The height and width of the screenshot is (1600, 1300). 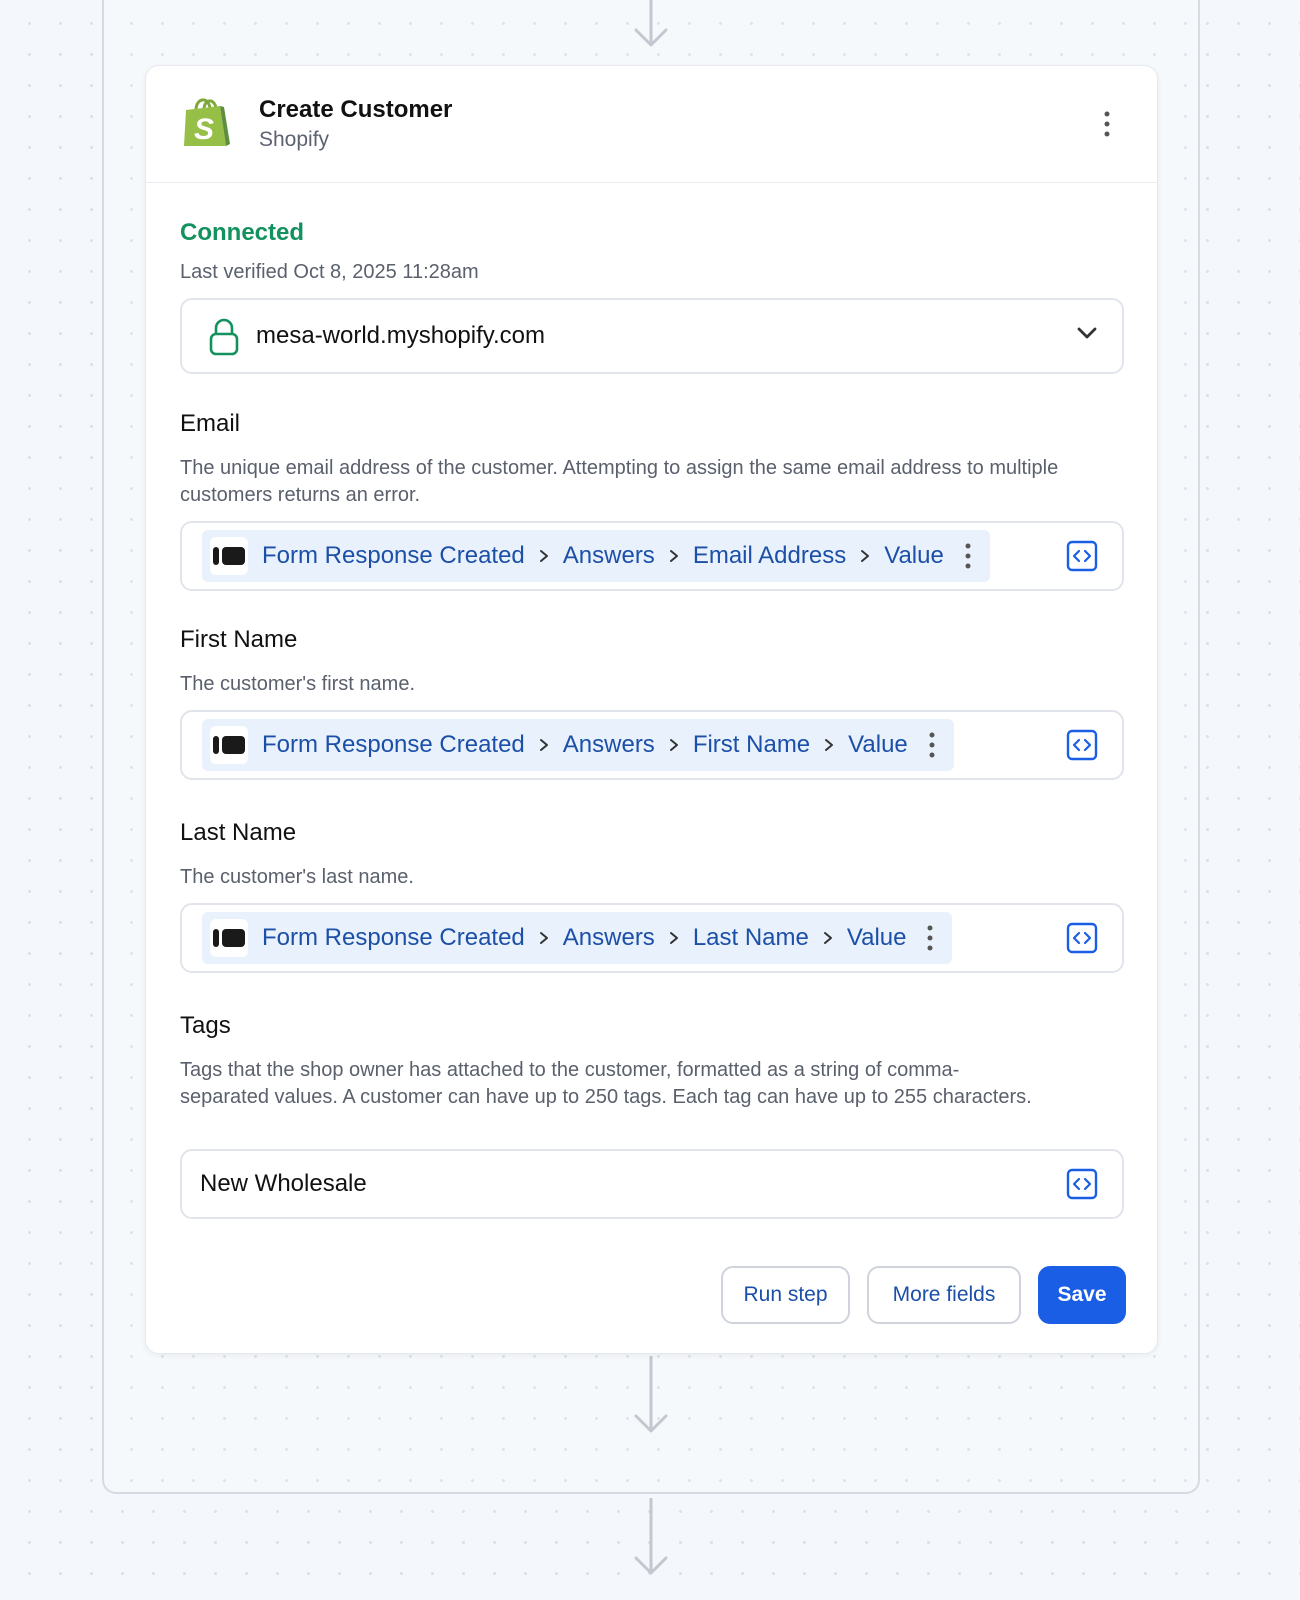 I want to click on tags-label: Tags, so click(x=205, y=1025).